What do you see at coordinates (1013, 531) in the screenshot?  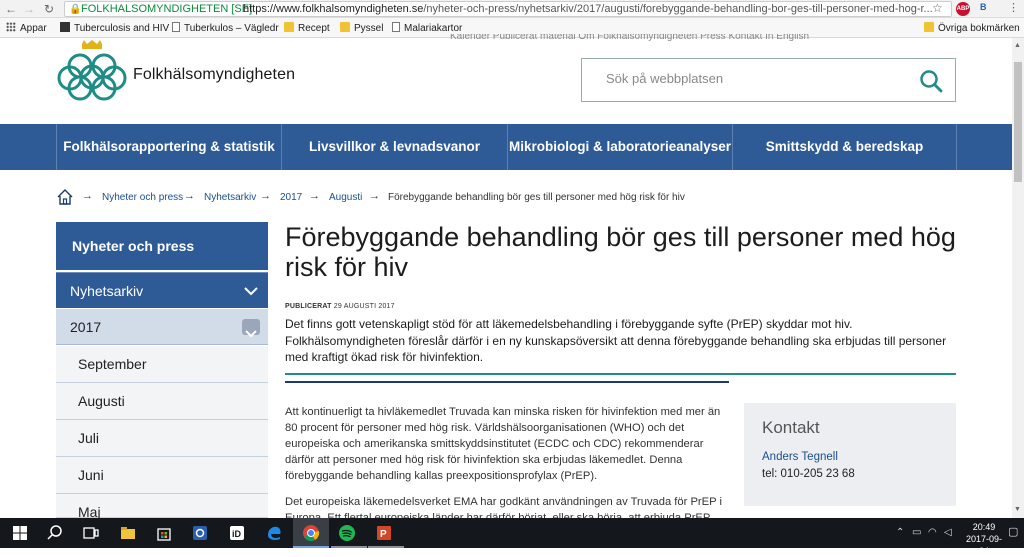 I see `notifications-icon: ▢` at bounding box center [1013, 531].